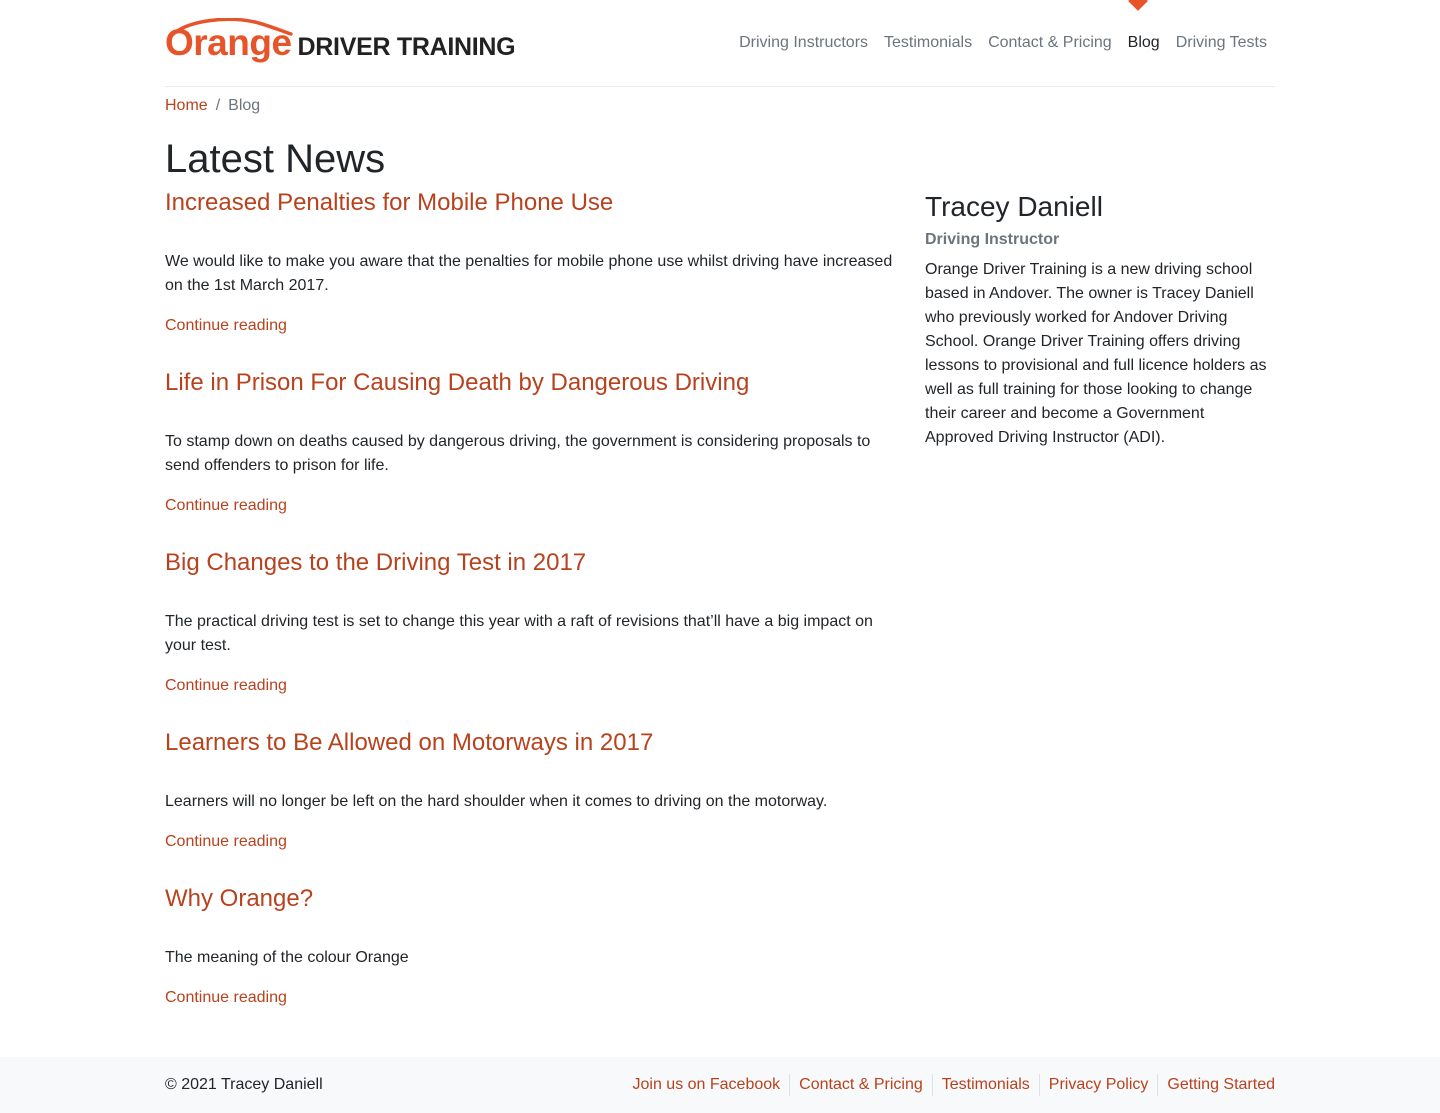  I want to click on active-nav-indicator, so click(1138, 5).